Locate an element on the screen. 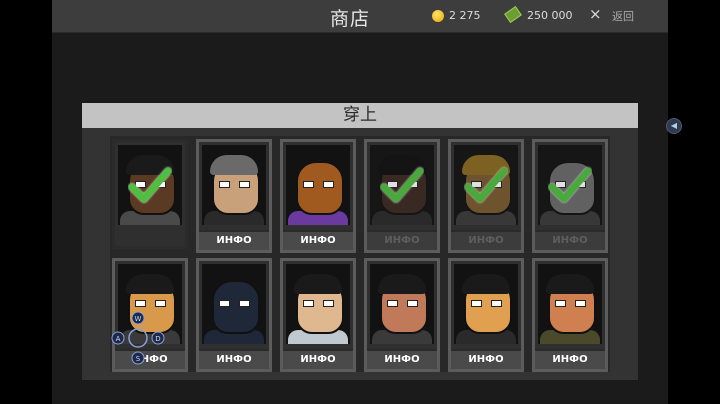 The height and width of the screenshot is (404, 720). character-card is located at coordinates (150, 194).